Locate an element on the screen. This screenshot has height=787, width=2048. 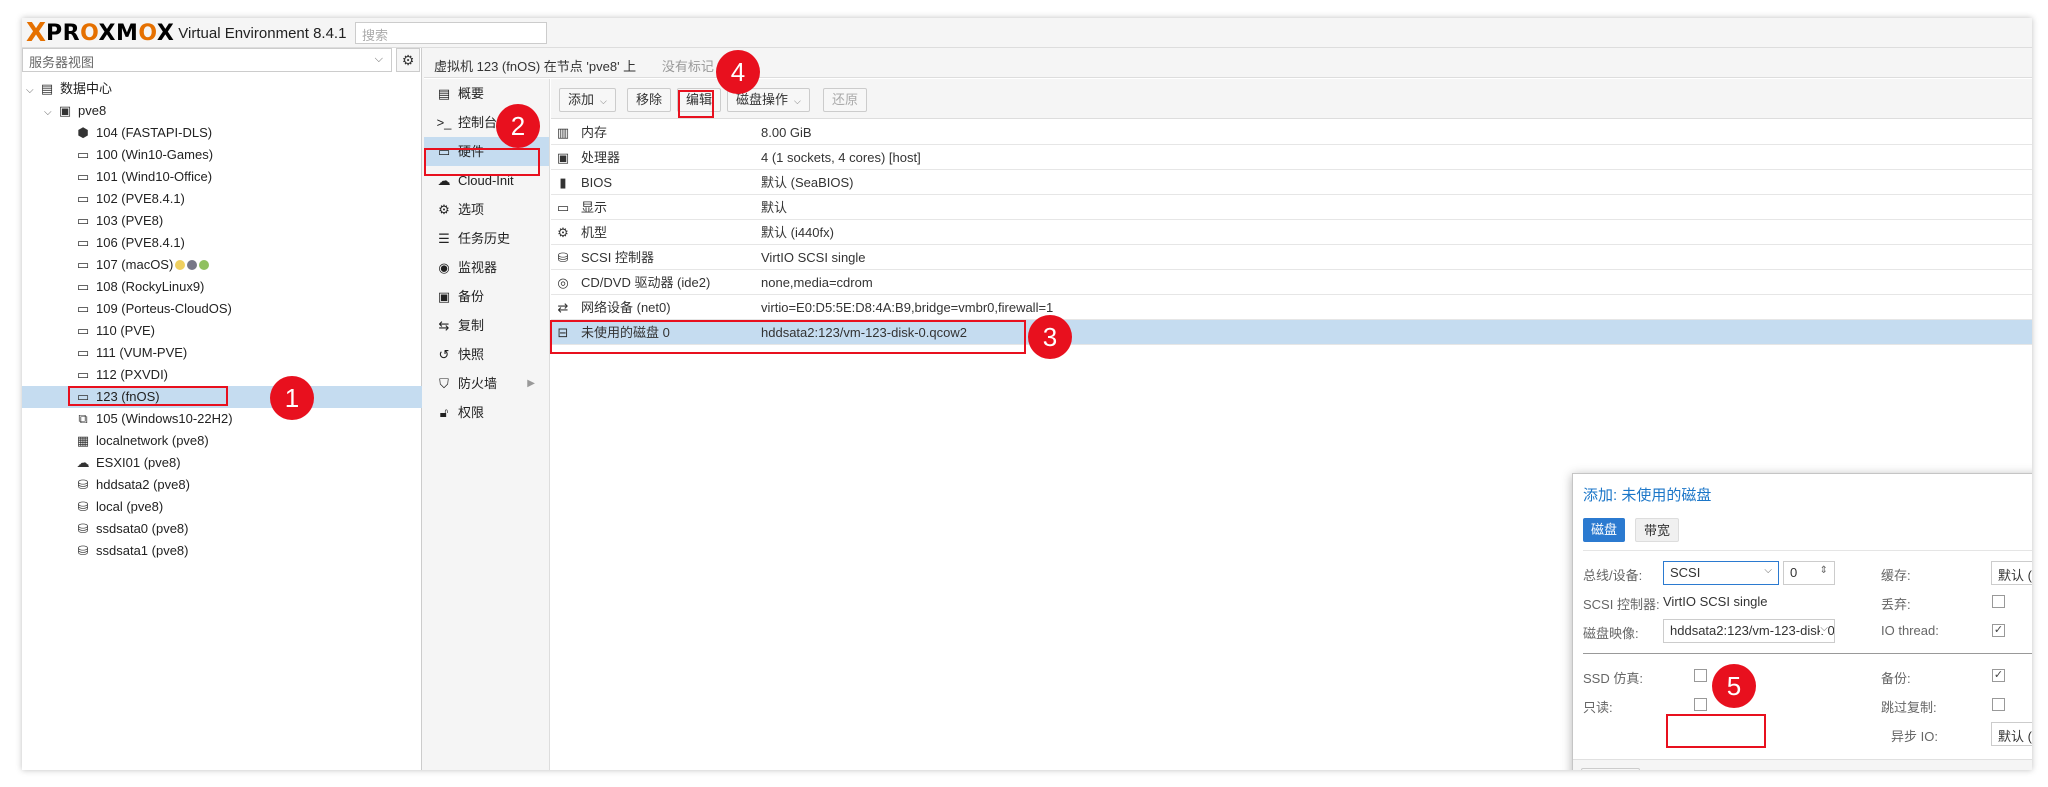
subnav-item: ▤ 概要 is located at coordinates (486, 93).